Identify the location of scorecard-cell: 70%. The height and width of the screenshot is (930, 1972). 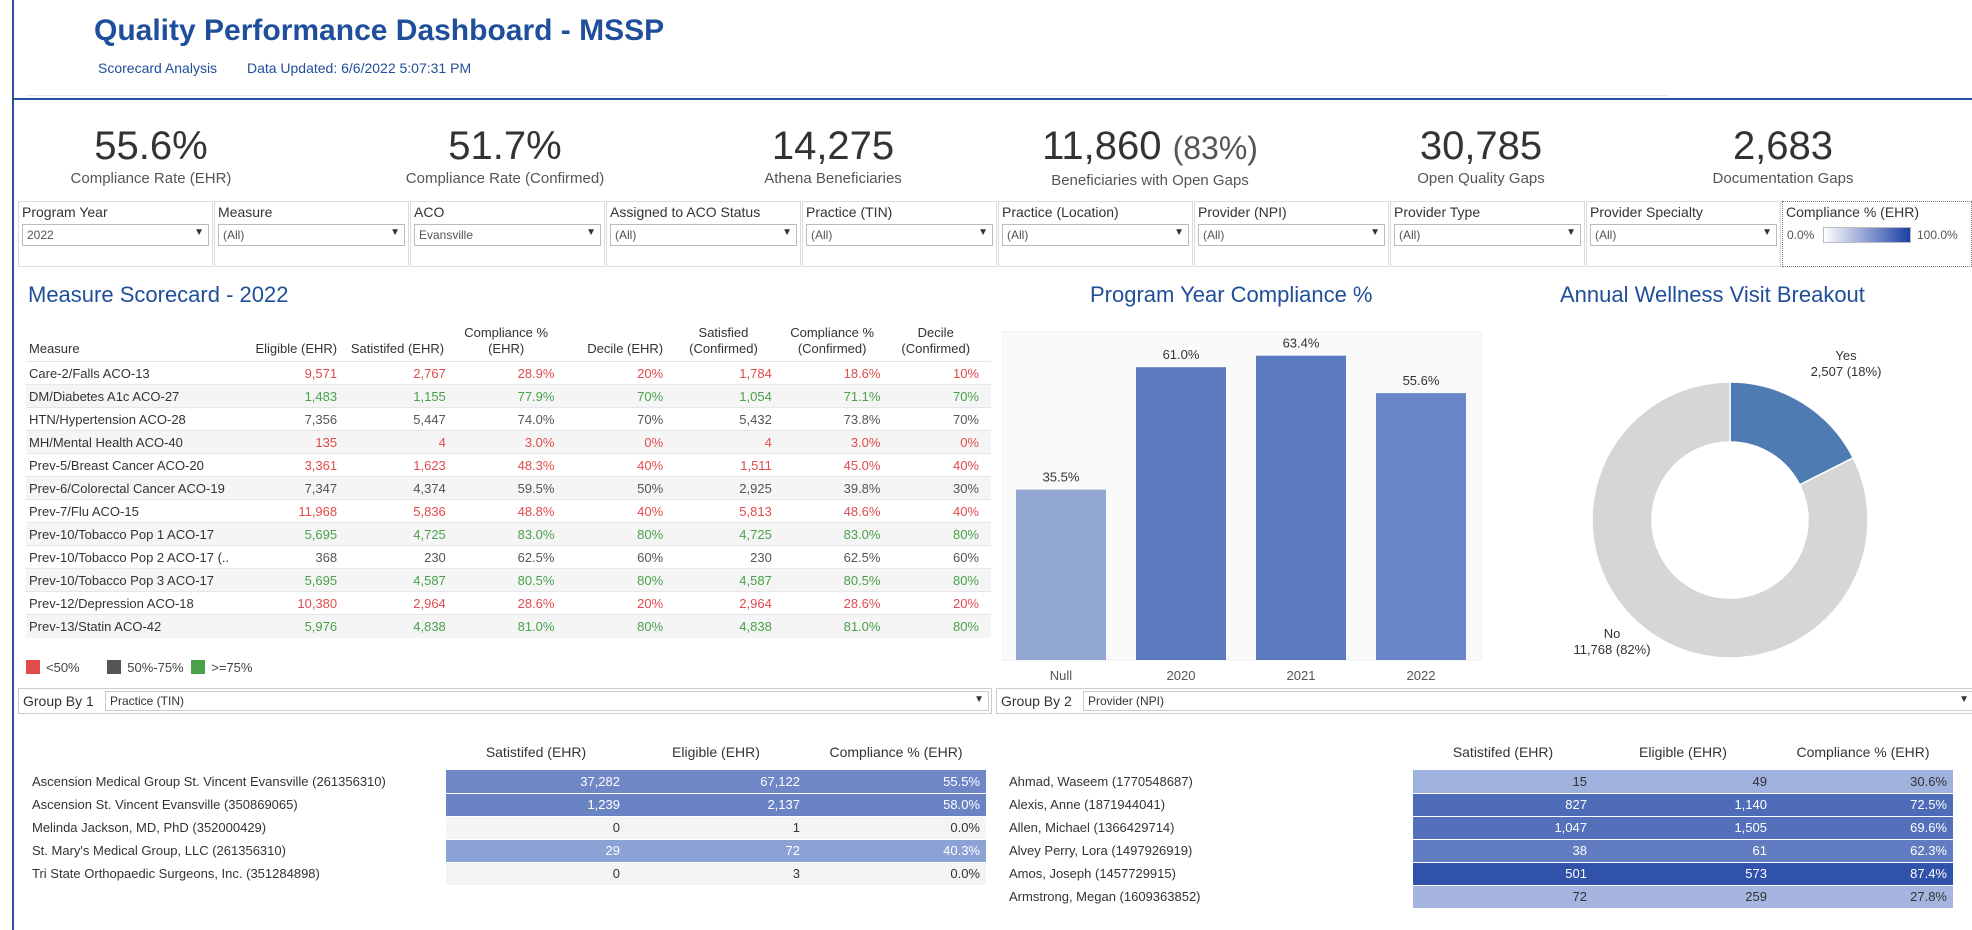
(941, 419).